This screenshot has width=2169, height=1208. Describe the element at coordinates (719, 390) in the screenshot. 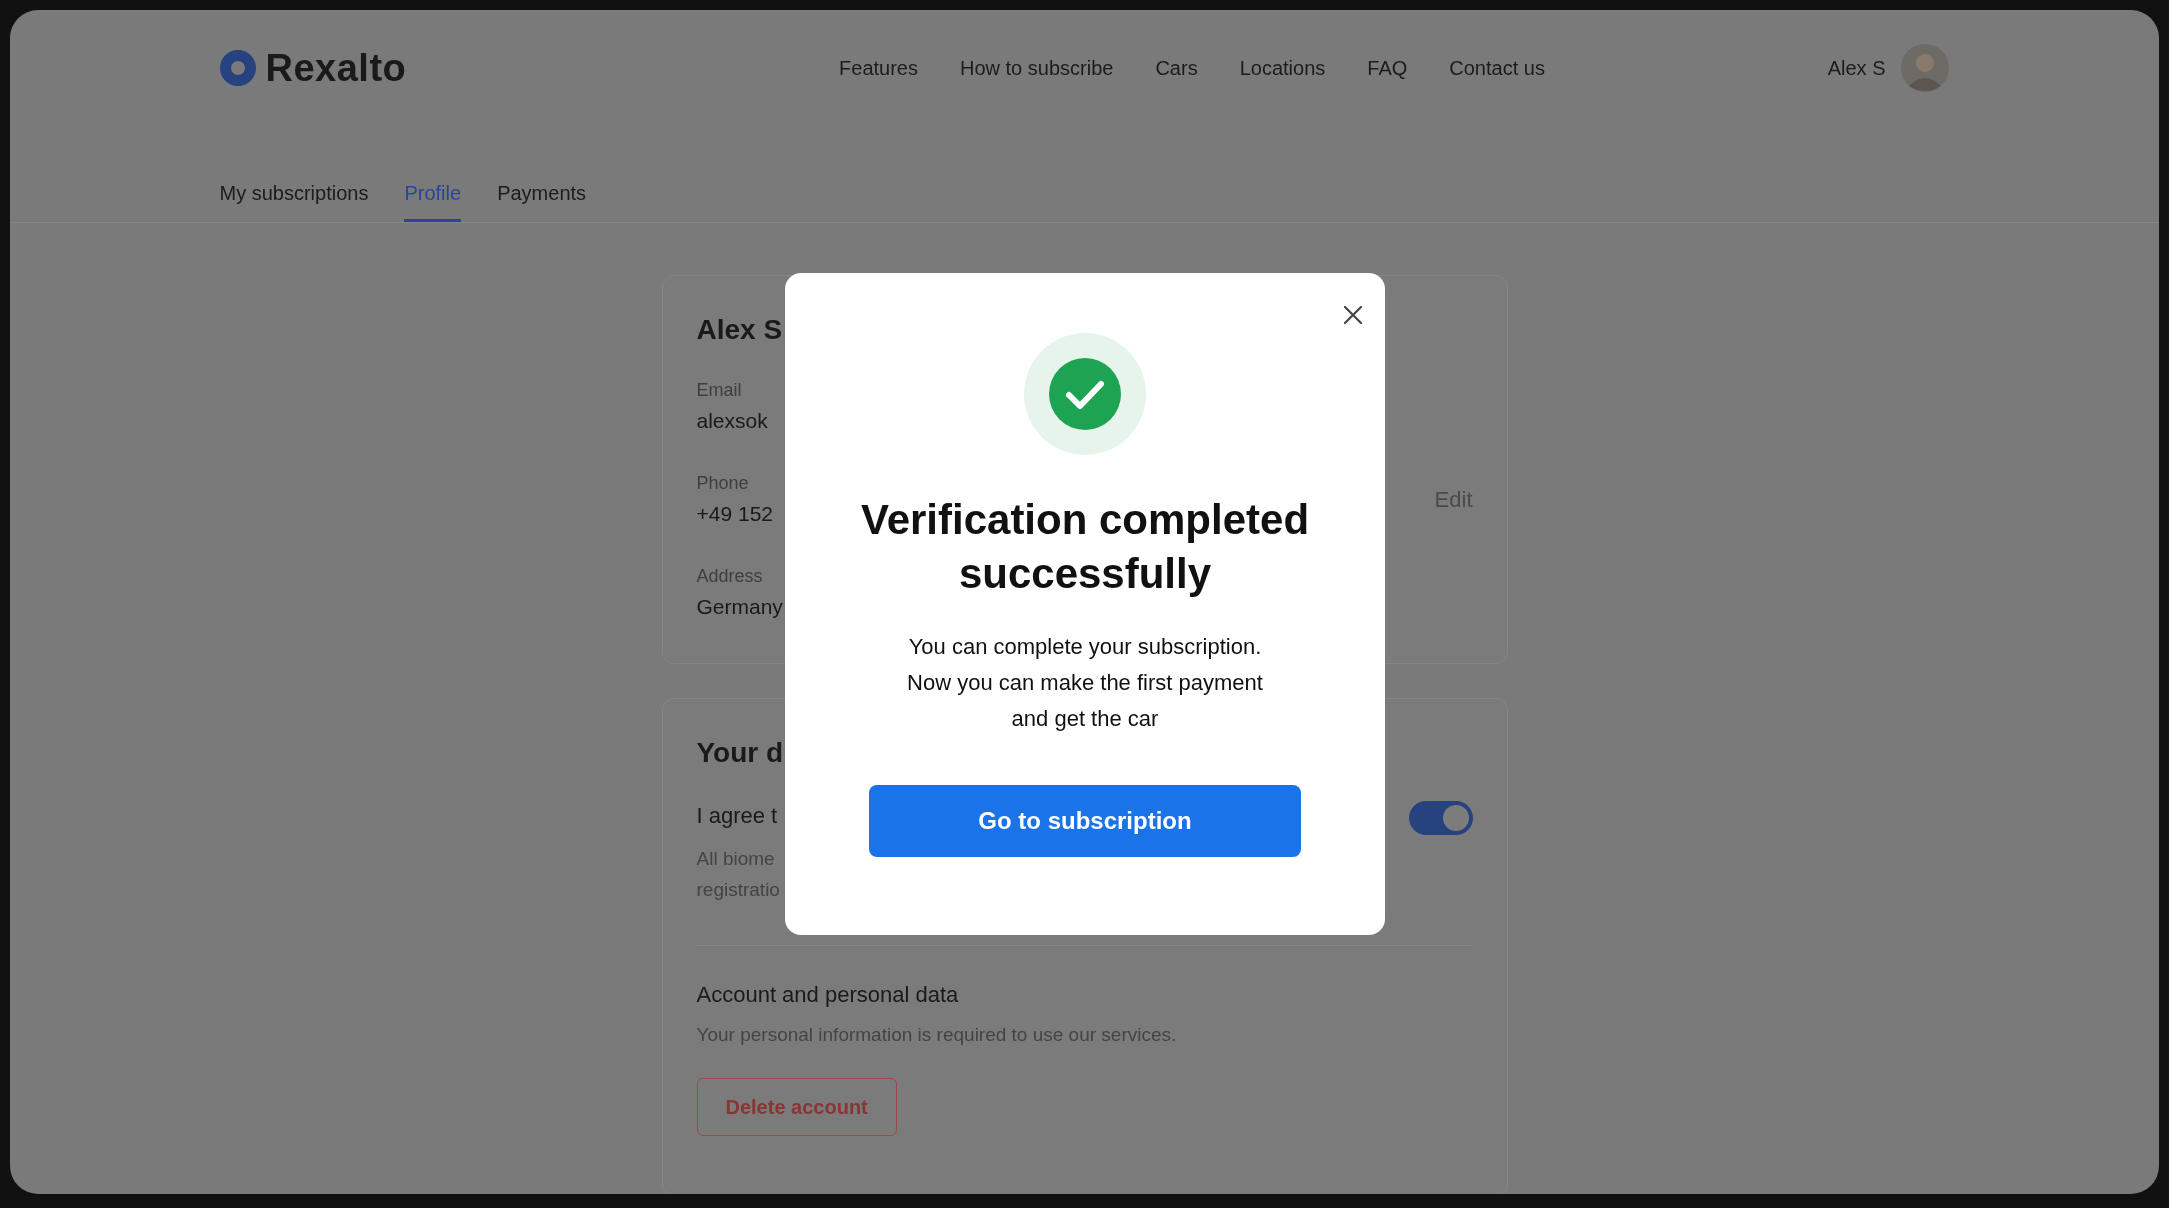

I see `field-label: Email` at that location.